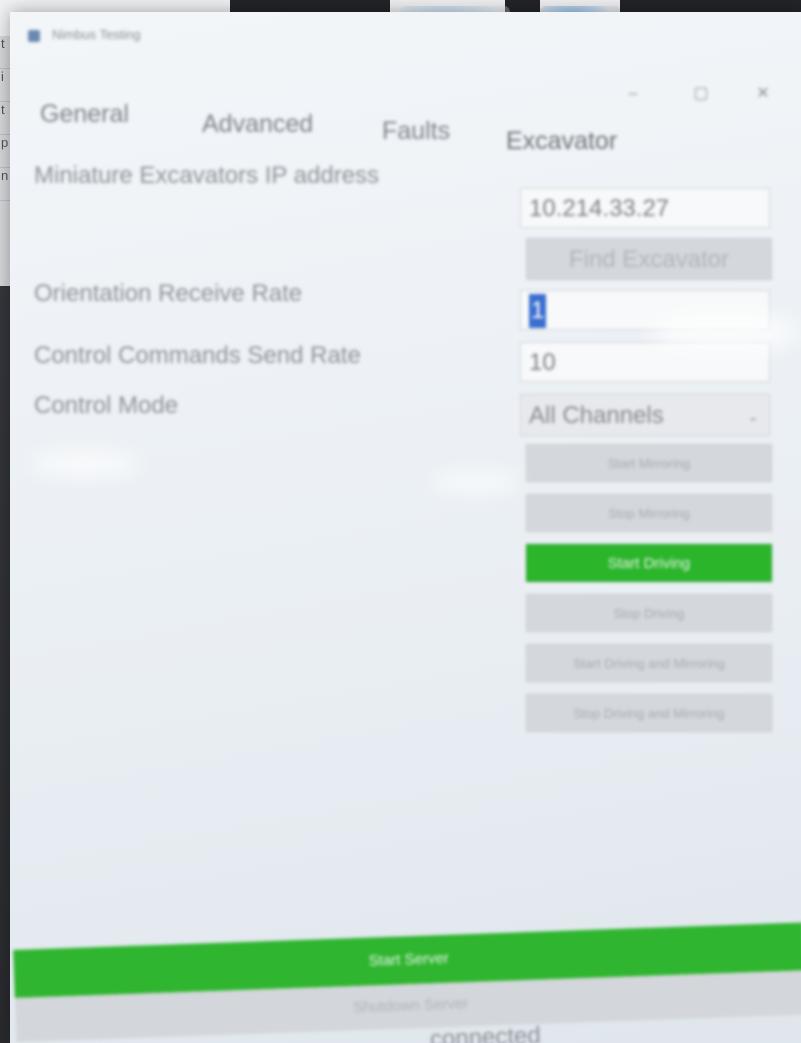  I want to click on tab-faults: Faults, so click(416, 131).